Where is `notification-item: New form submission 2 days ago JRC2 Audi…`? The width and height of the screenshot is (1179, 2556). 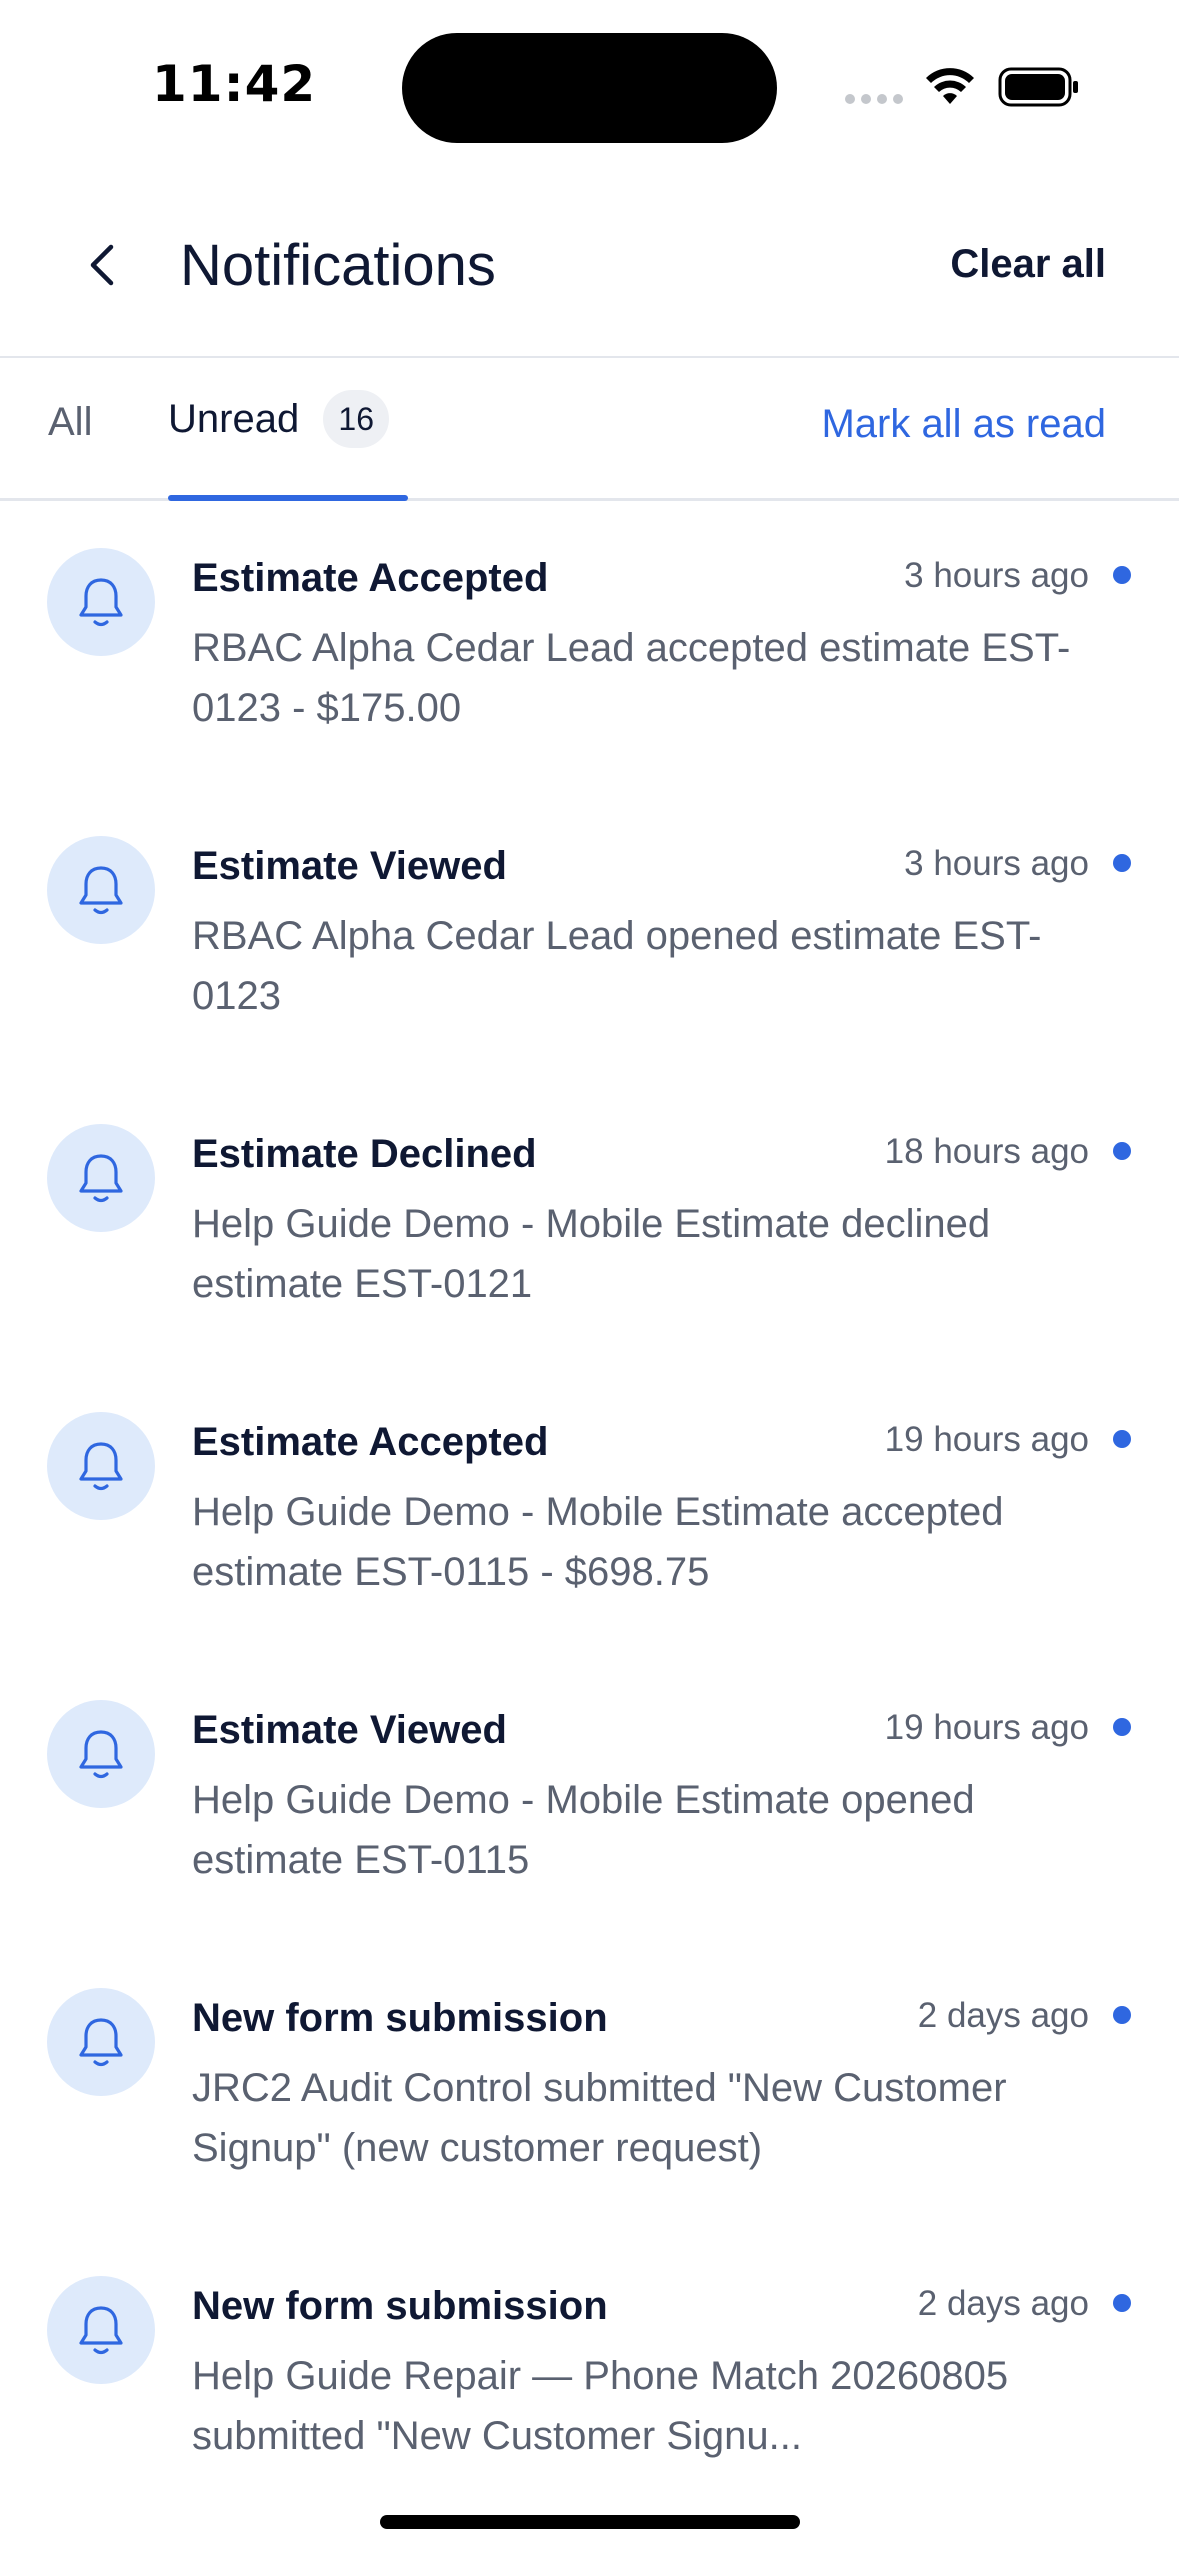
notification-item: New form submission 2 days ago JRC2 Audi… is located at coordinates (589, 2084).